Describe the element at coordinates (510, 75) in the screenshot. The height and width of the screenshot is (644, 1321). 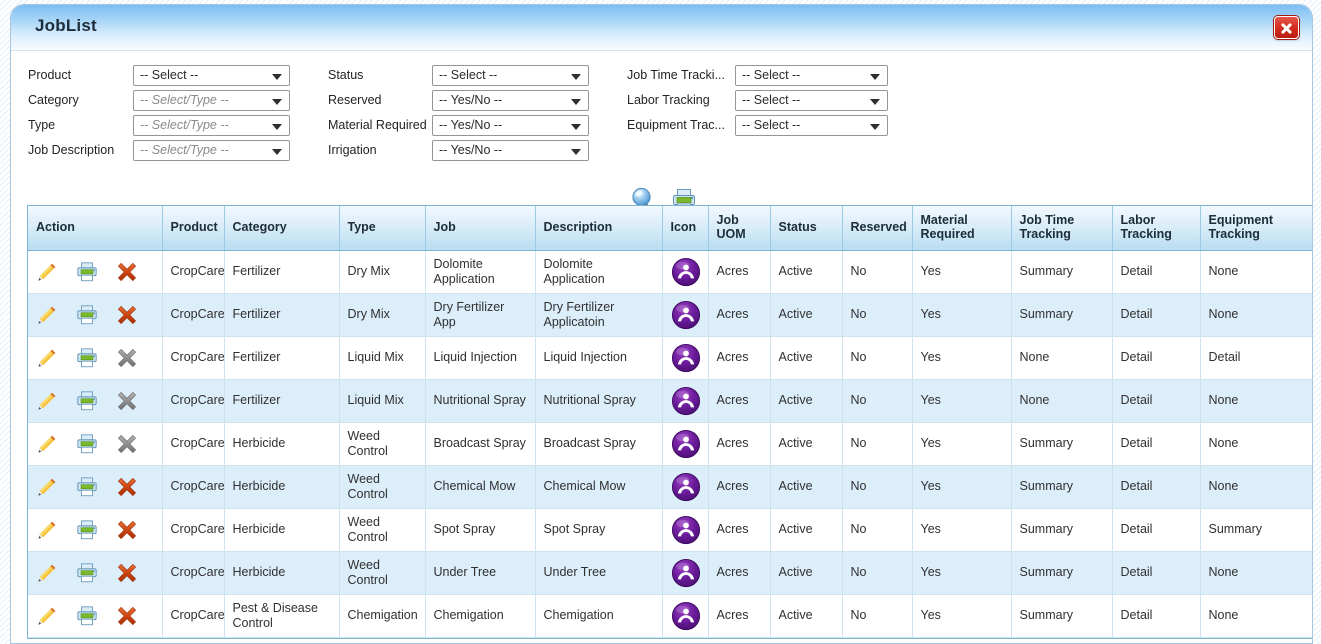
I see `filter-select-status: -- Select --` at that location.